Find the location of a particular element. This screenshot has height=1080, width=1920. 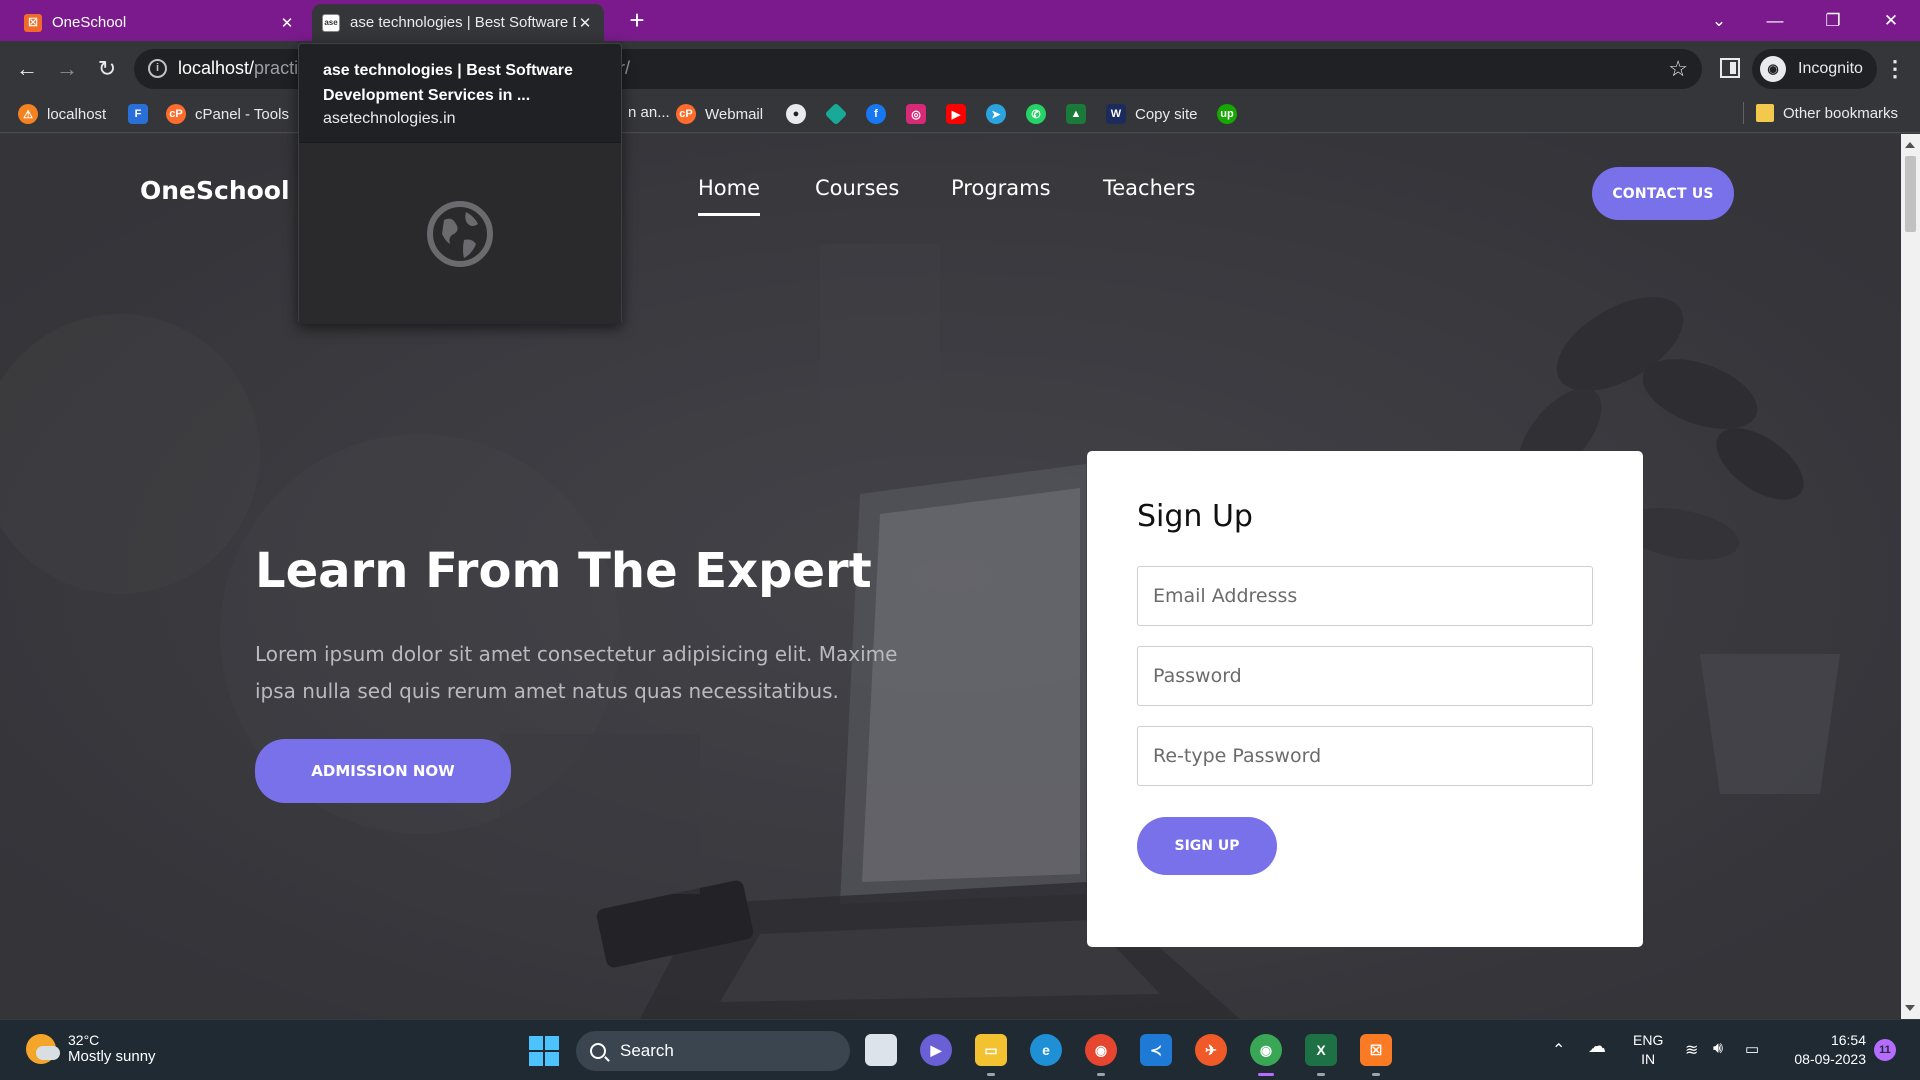

whatsapp-icon: ✆ is located at coordinates (1036, 114).